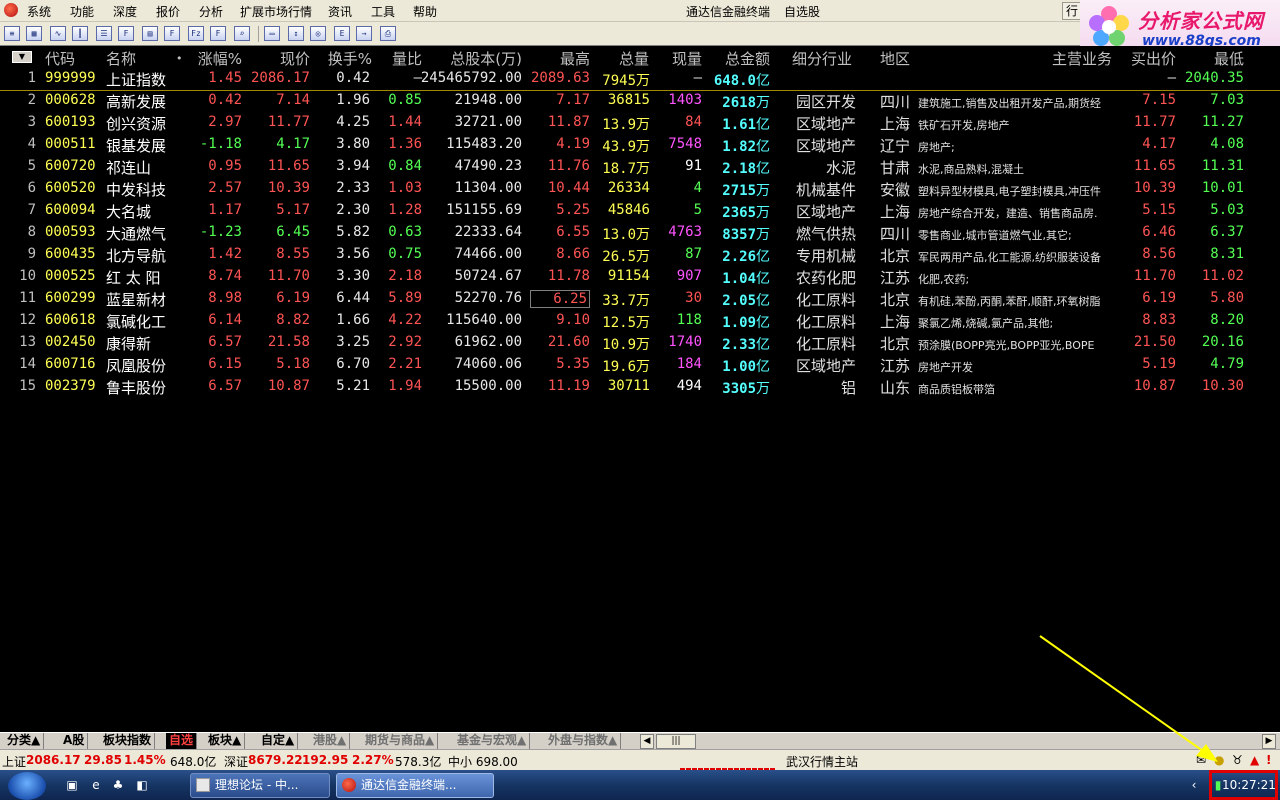  Describe the element at coordinates (1217, 58) in the screenshot. I see `col-low: 最低` at that location.